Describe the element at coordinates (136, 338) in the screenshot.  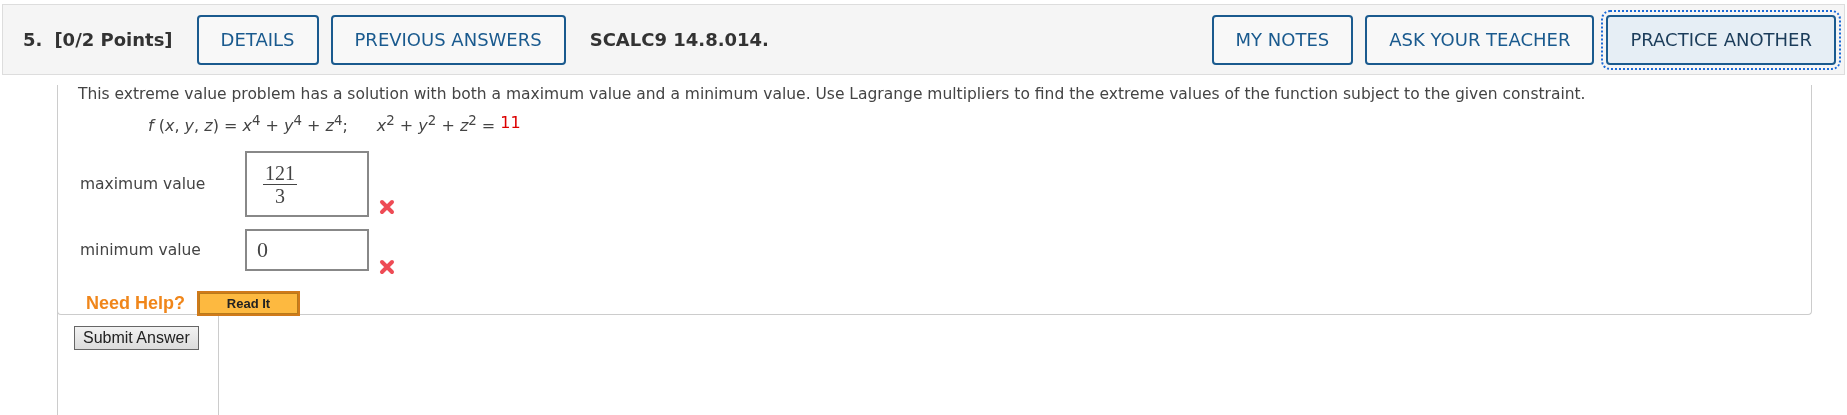
I see `submit-answer-button: Submit Answer` at that location.